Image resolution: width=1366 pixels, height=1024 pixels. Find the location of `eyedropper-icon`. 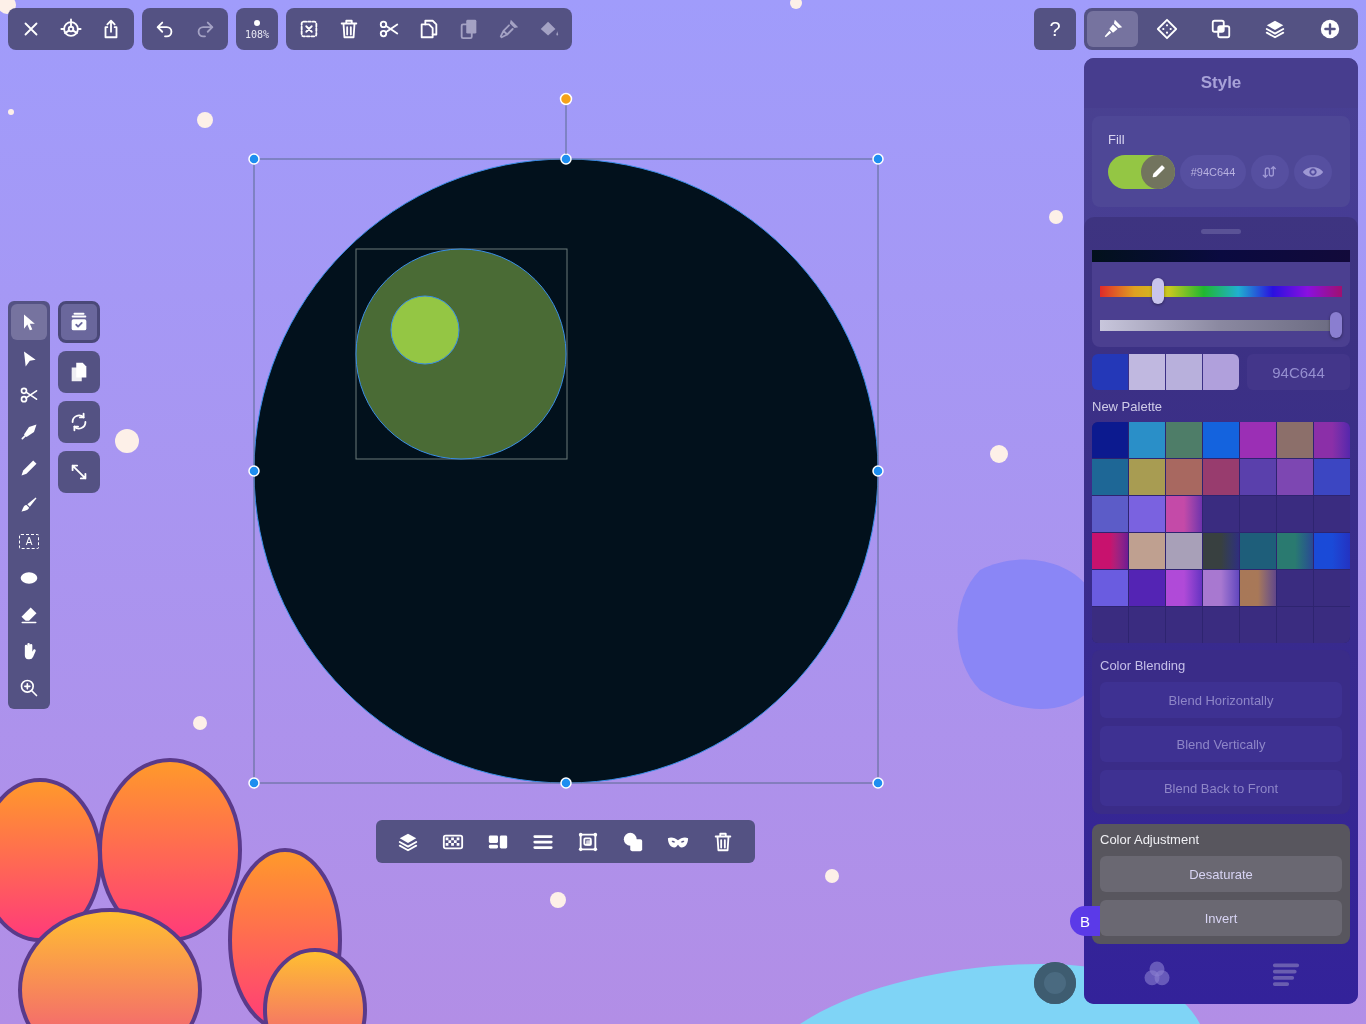

eyedropper-icon is located at coordinates (1158, 172).